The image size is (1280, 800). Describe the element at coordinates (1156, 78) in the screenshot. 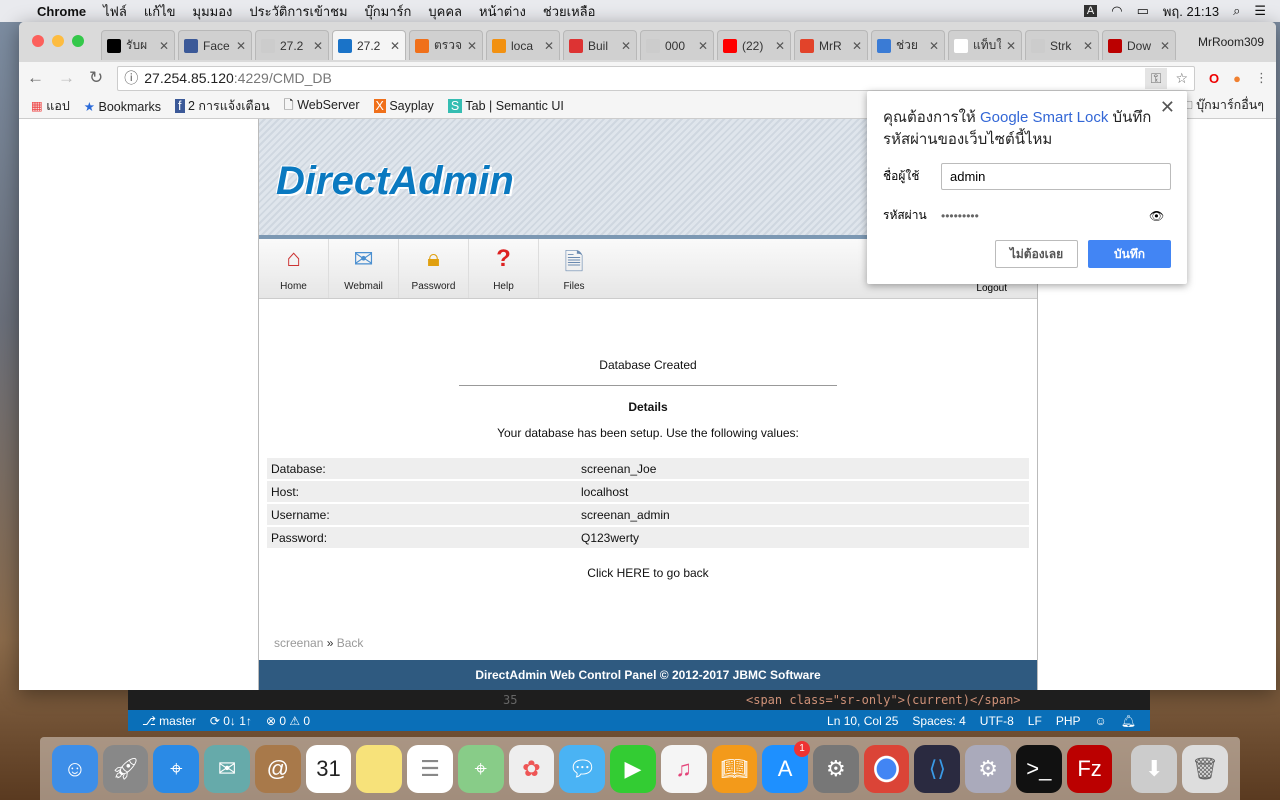

I see `key-icon: ⚿` at that location.